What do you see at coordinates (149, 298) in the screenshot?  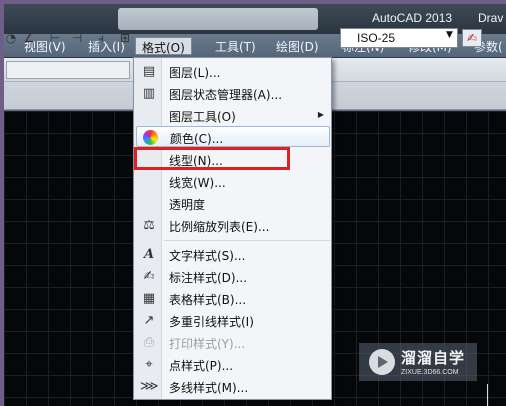 I see `table-style-icon: ▦` at bounding box center [149, 298].